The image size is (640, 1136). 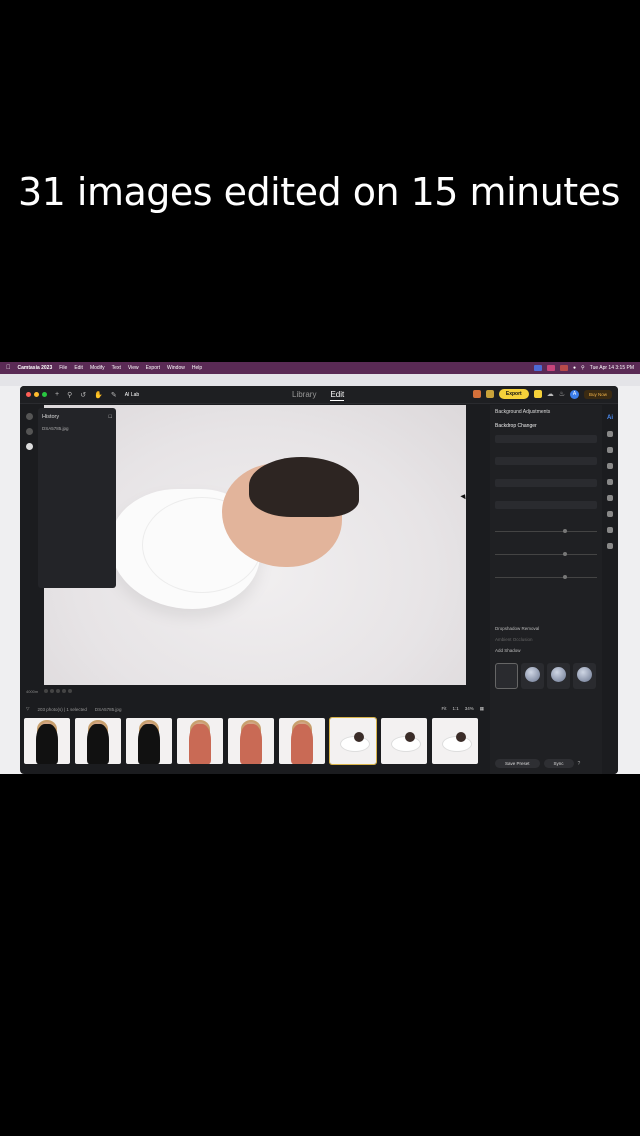 What do you see at coordinates (610, 498) in the screenshot?
I see `clothing-icon` at bounding box center [610, 498].